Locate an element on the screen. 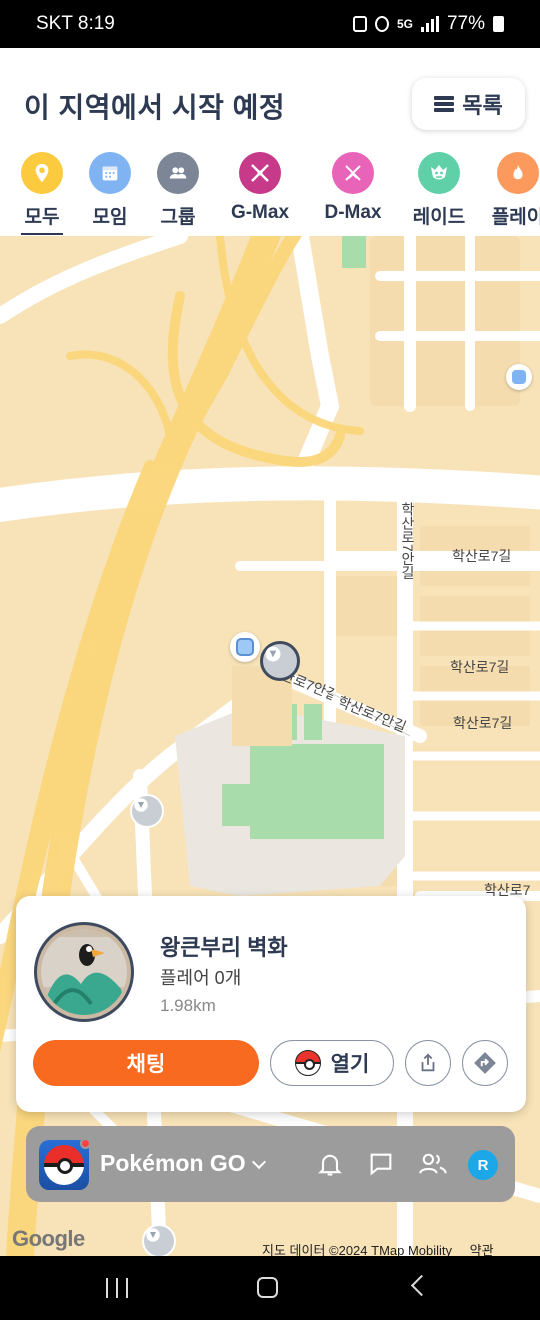  signal-icon is located at coordinates (429, 24).